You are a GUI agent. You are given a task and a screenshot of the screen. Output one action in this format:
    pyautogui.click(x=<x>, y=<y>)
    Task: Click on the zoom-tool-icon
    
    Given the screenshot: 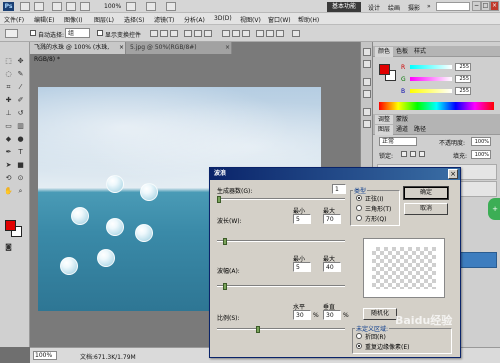 What is the action you would take?
    pyautogui.click(x=85, y=6)
    